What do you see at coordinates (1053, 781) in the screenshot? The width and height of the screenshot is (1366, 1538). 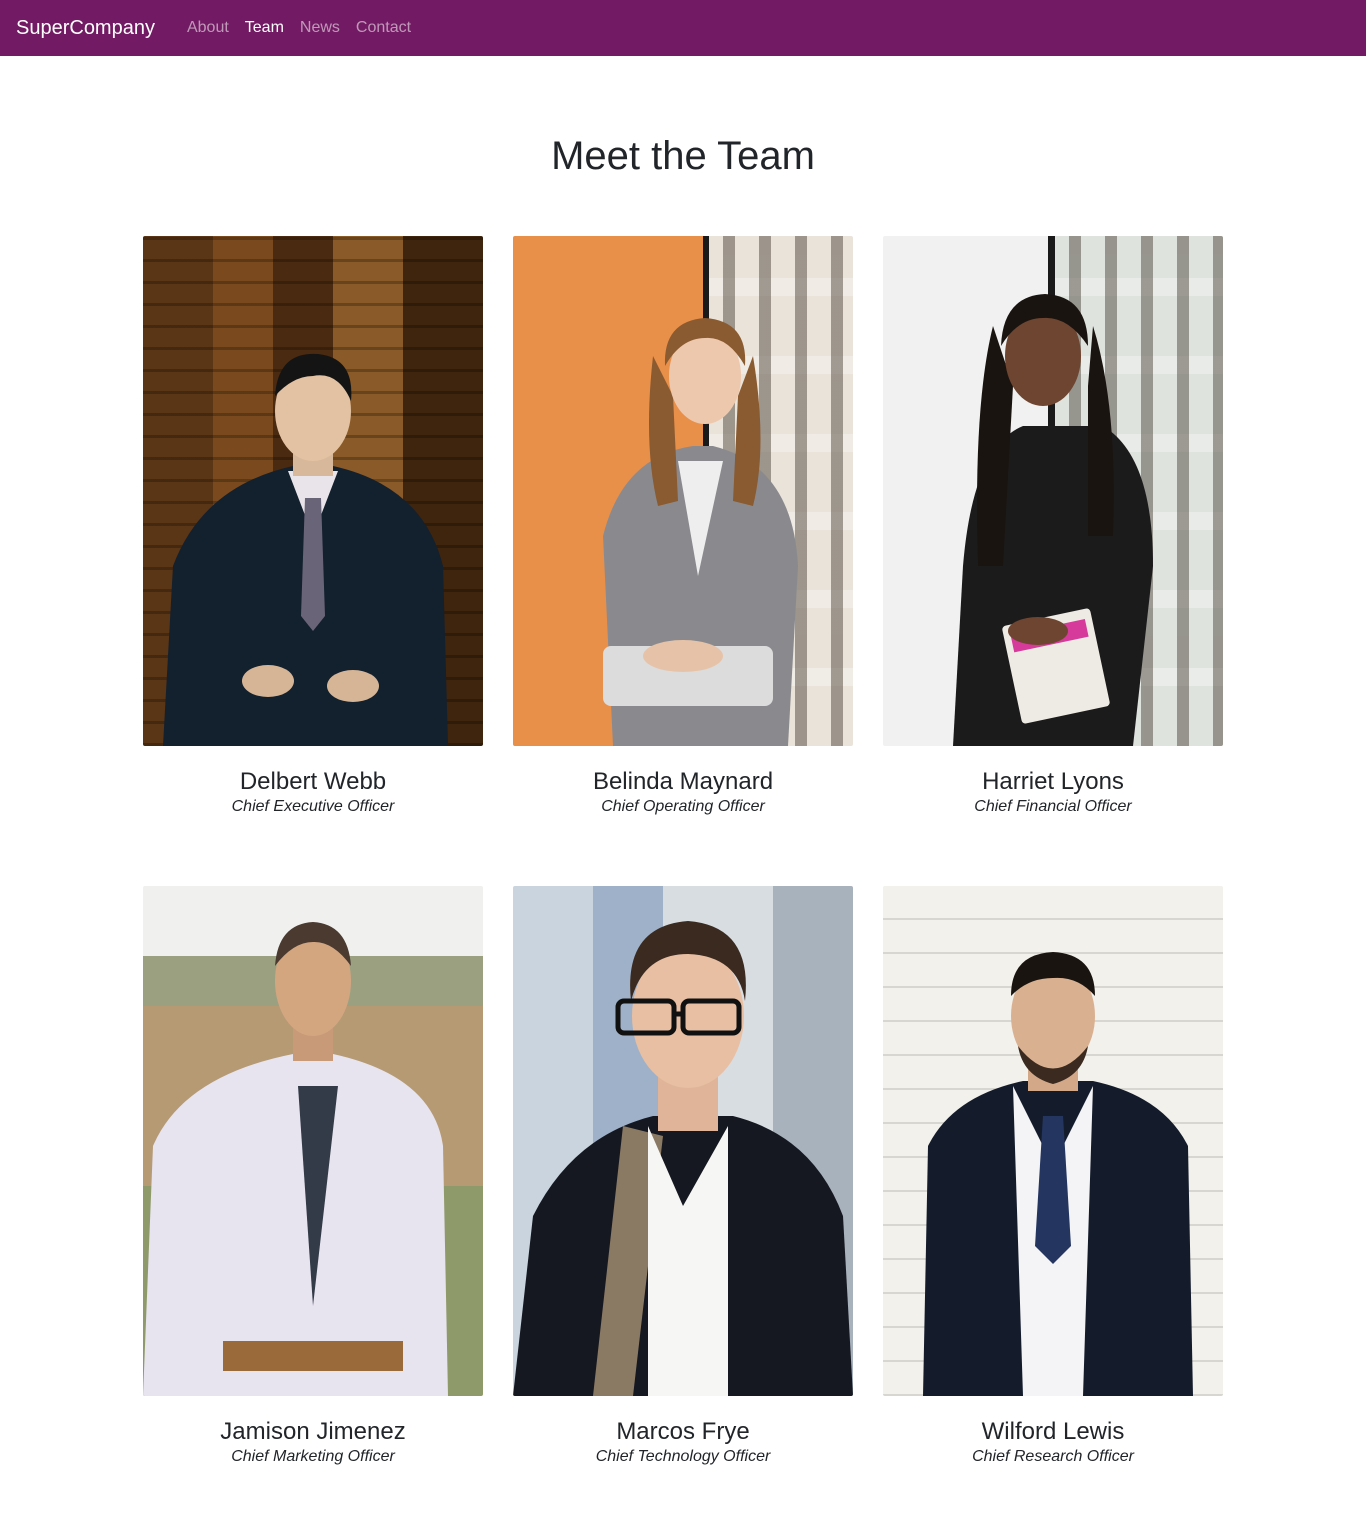 I see `team-member-name: Harriet Lyons` at bounding box center [1053, 781].